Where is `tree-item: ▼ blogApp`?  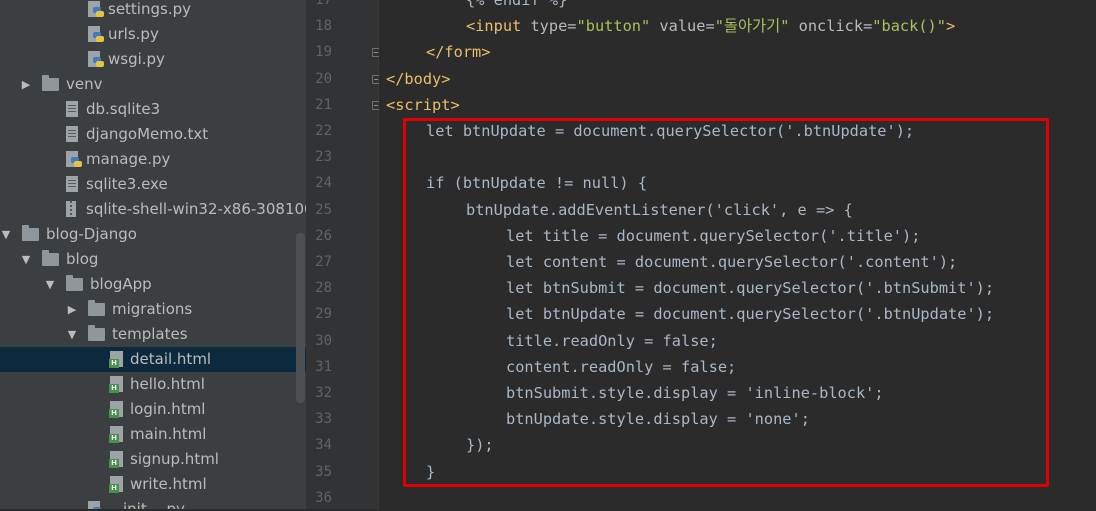
tree-item: ▼ blogApp is located at coordinates (153, 284).